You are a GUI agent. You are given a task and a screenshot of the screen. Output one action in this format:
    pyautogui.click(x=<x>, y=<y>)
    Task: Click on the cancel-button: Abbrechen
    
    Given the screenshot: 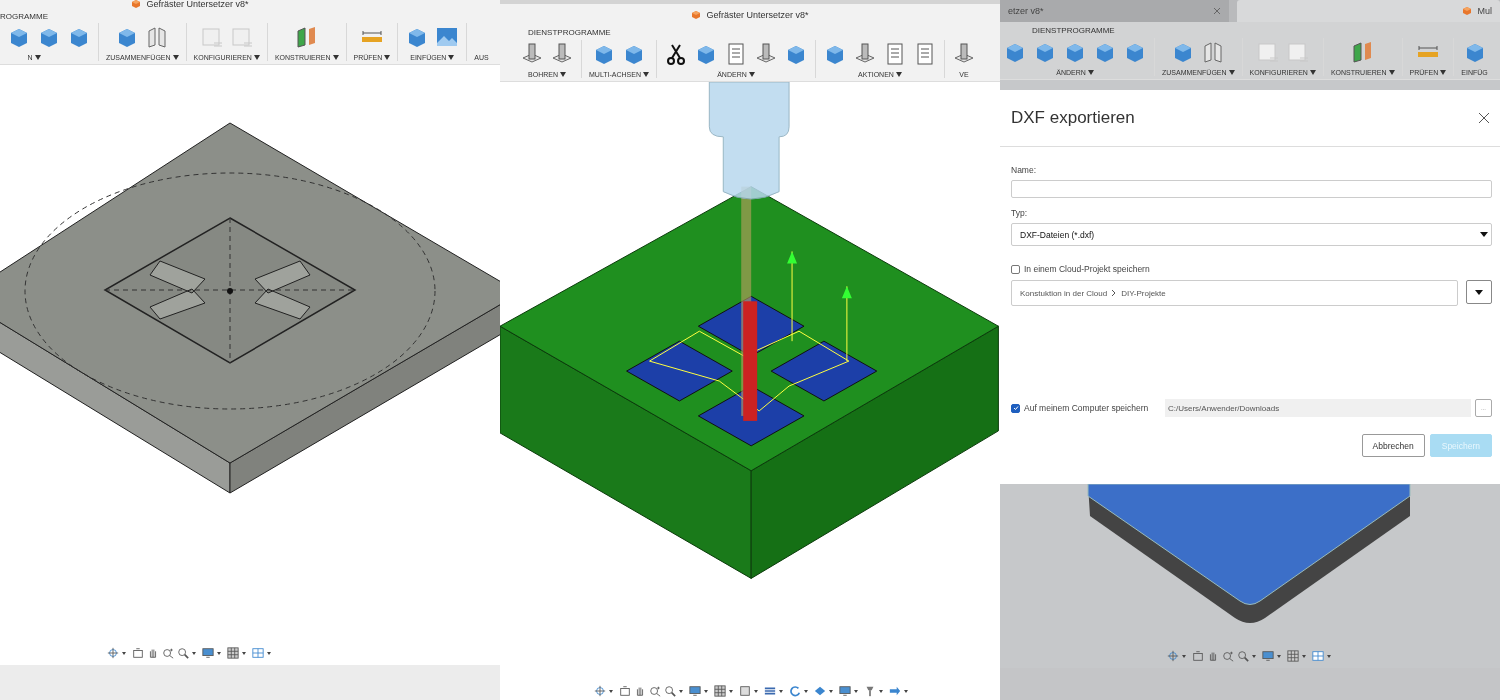 What is the action you would take?
    pyautogui.click(x=1393, y=445)
    